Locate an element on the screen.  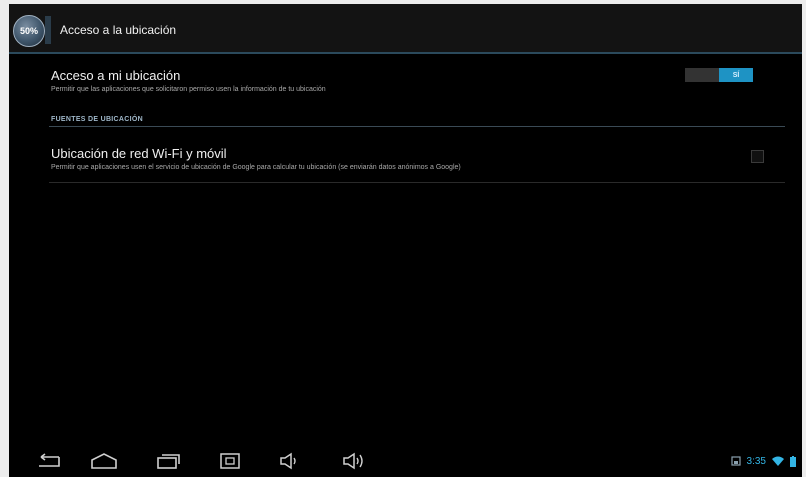
section-divider is located at coordinates (417, 126).